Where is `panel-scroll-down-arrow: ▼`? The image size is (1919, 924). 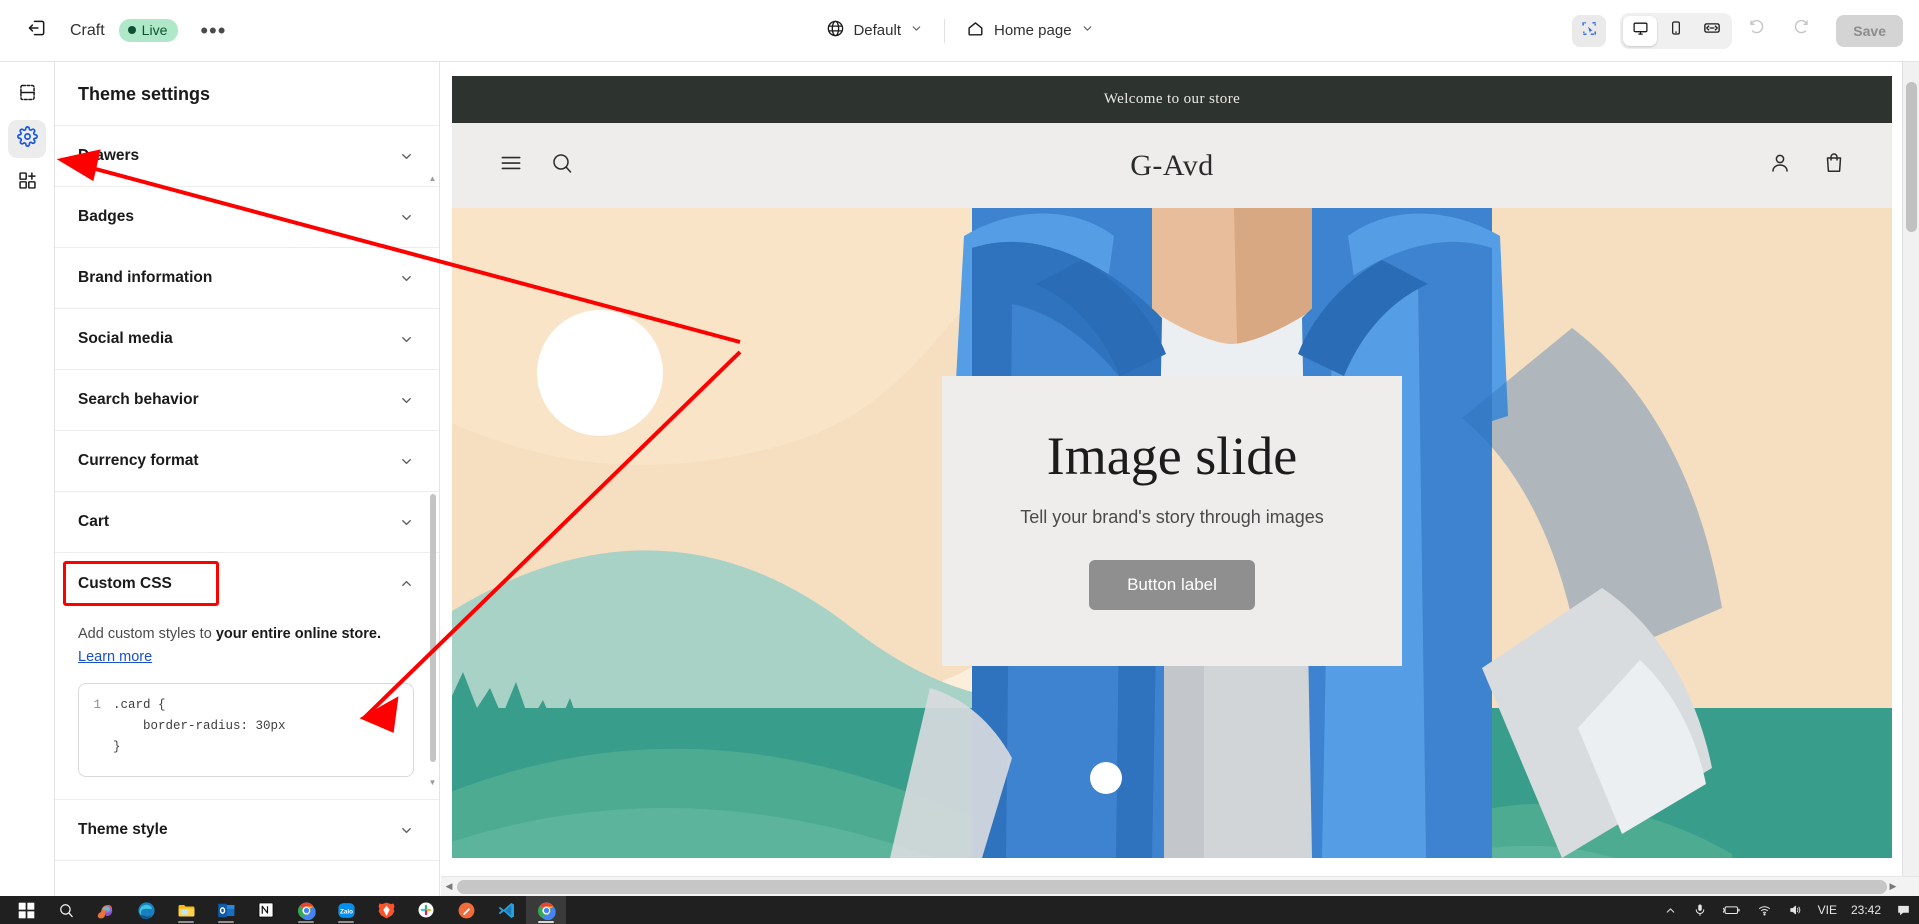 panel-scroll-down-arrow: ▼ is located at coordinates (432, 782).